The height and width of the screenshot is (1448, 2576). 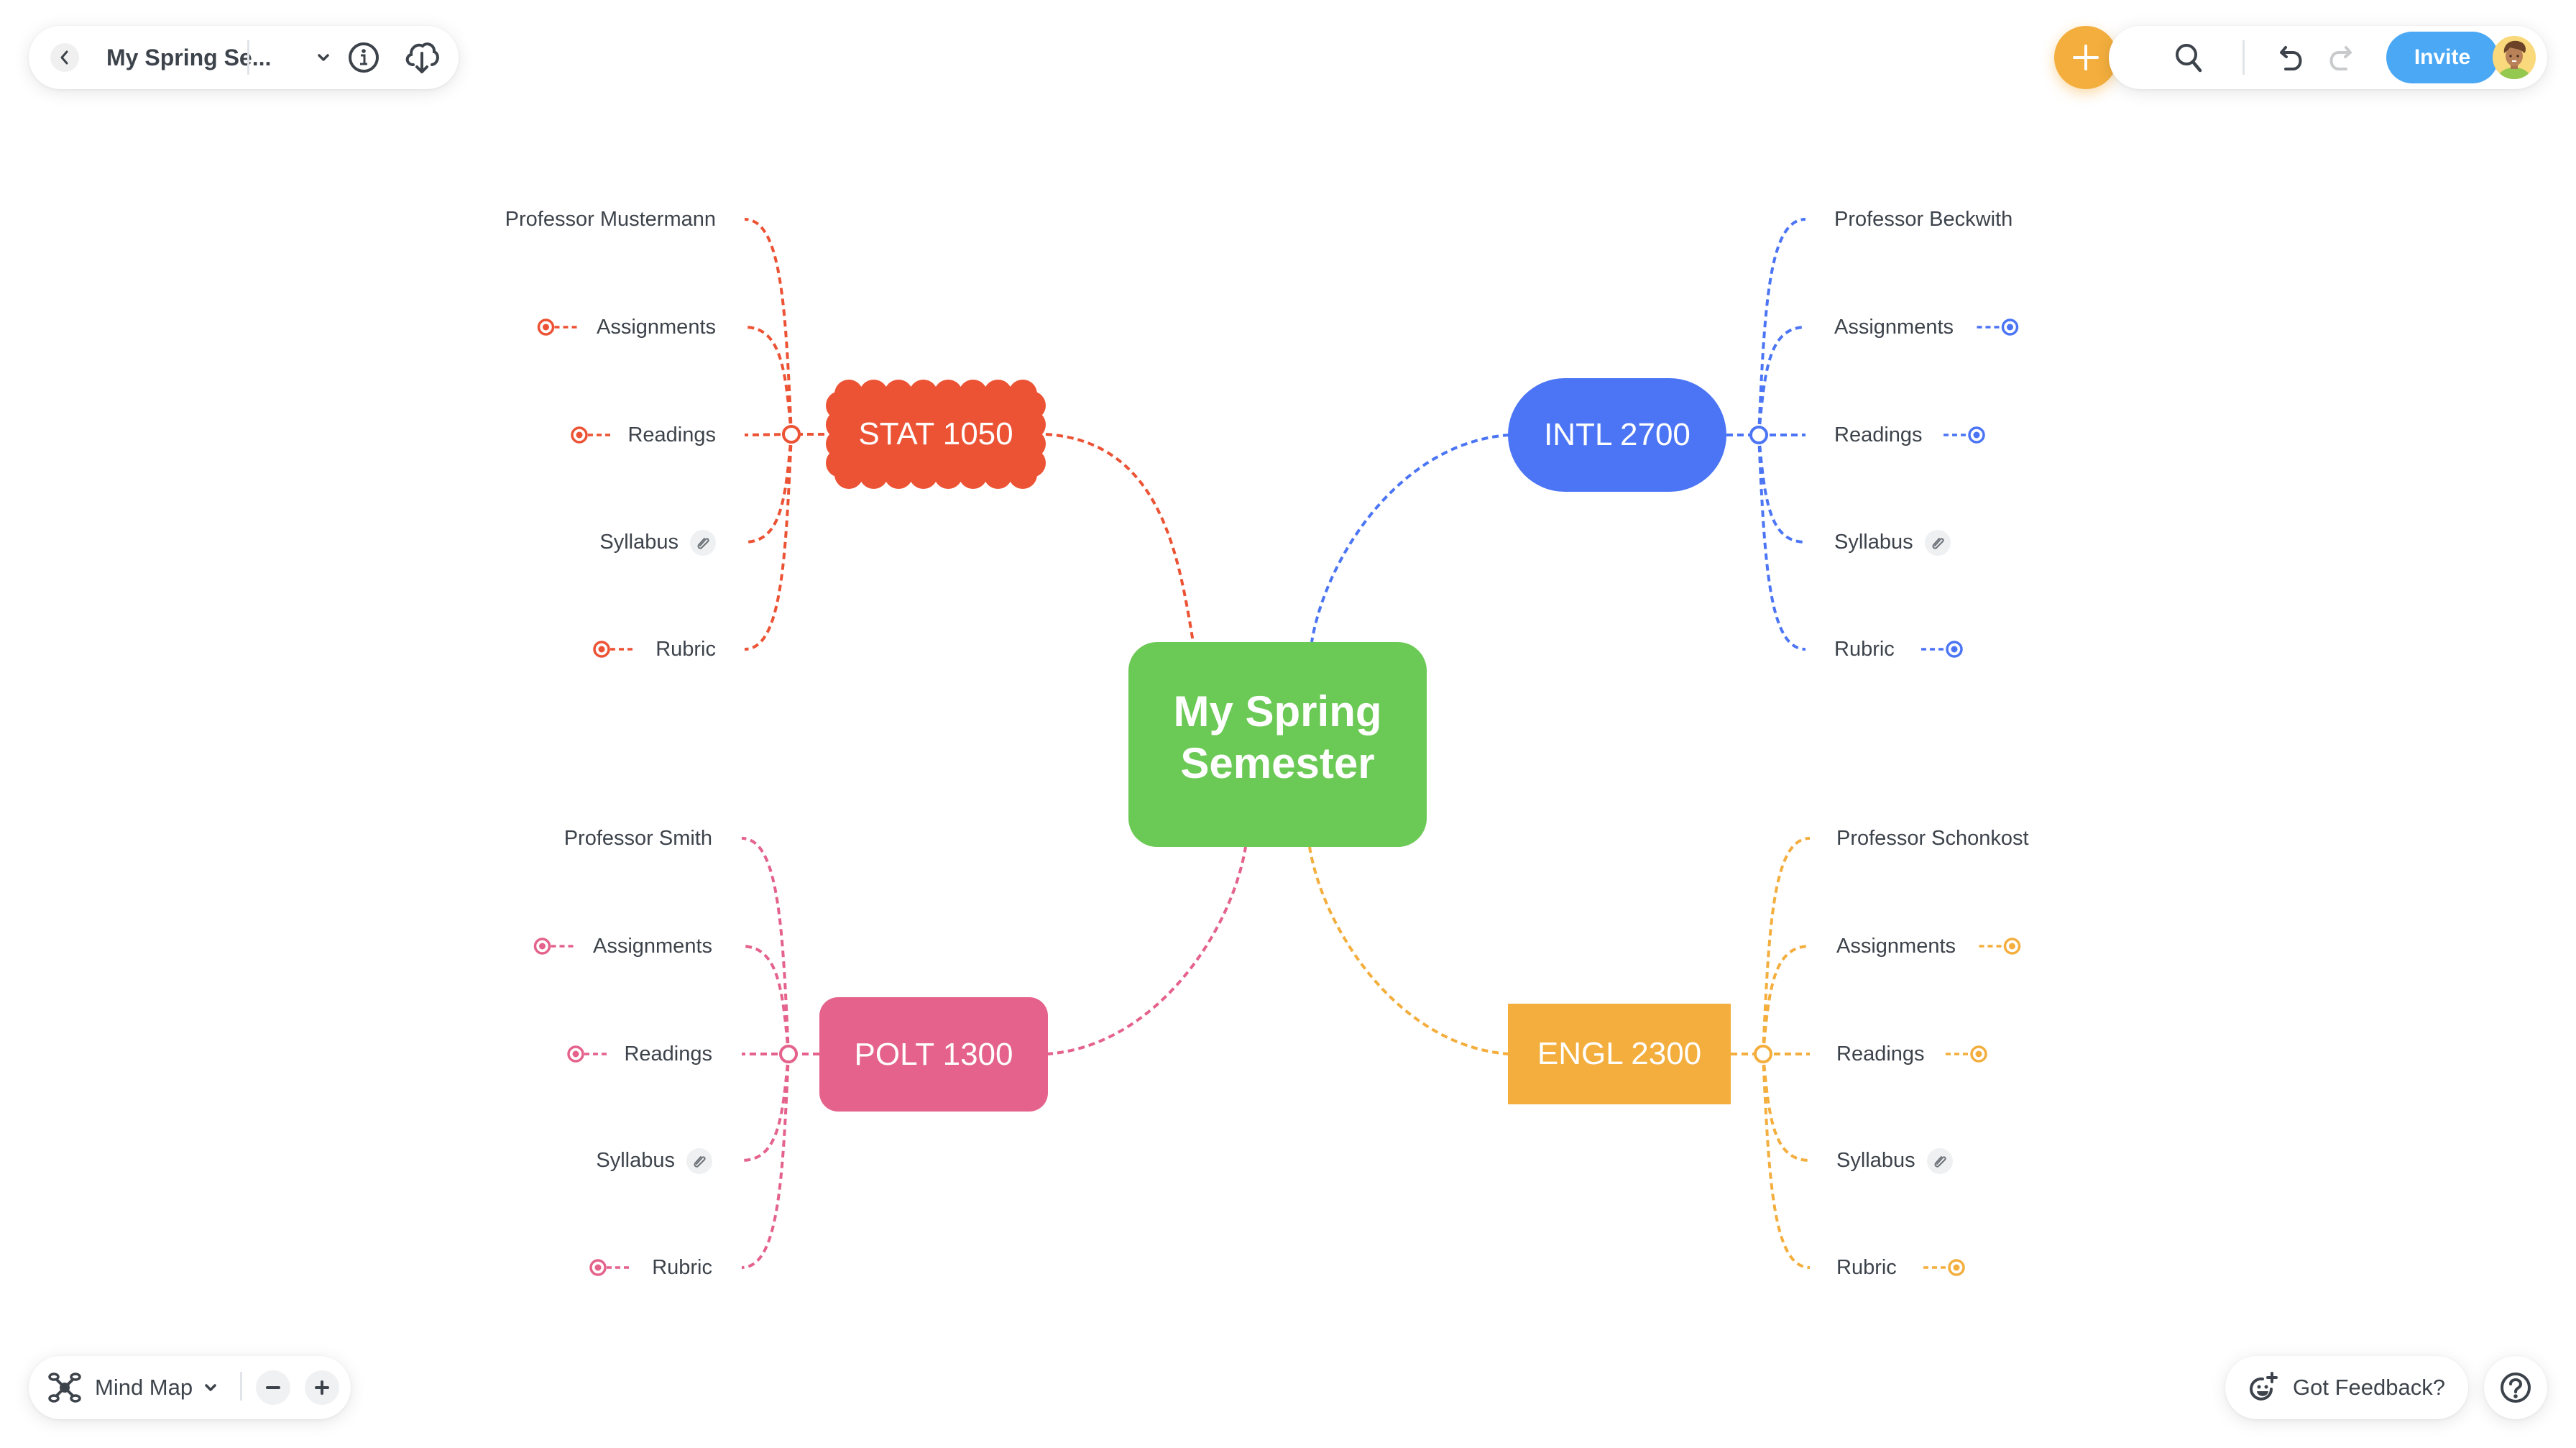 I want to click on child-topic: Professor Schonkost, so click(x=1932, y=838).